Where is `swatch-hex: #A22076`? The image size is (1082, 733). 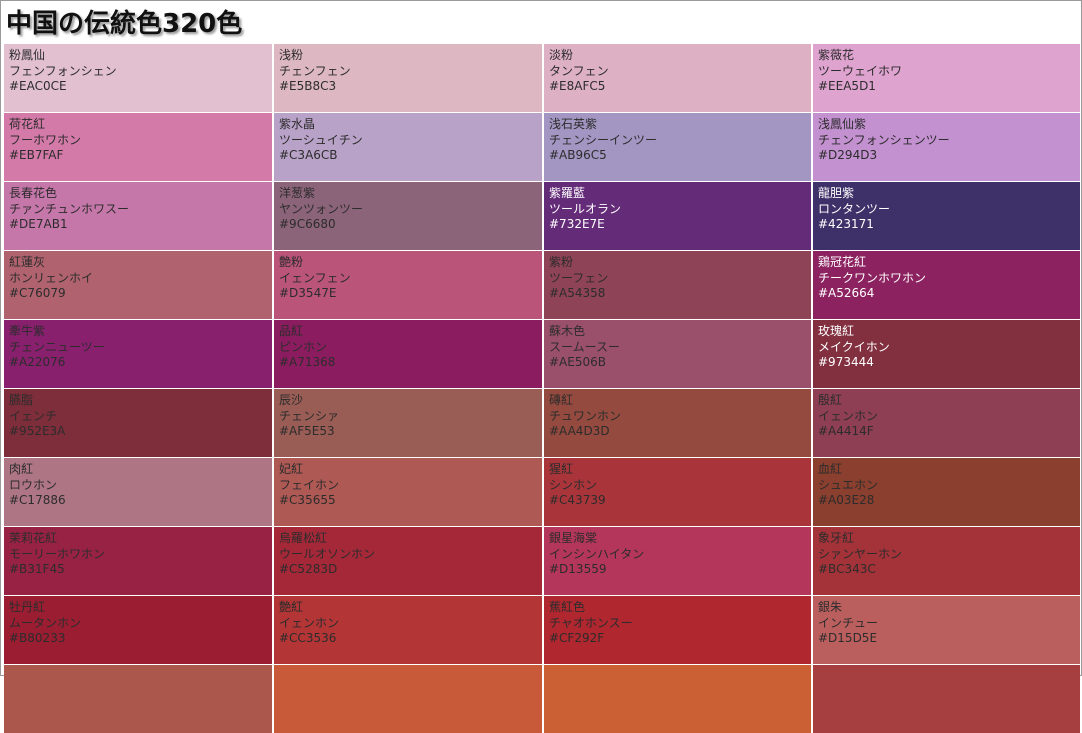
swatch-hex: #A22076 is located at coordinates (37, 362).